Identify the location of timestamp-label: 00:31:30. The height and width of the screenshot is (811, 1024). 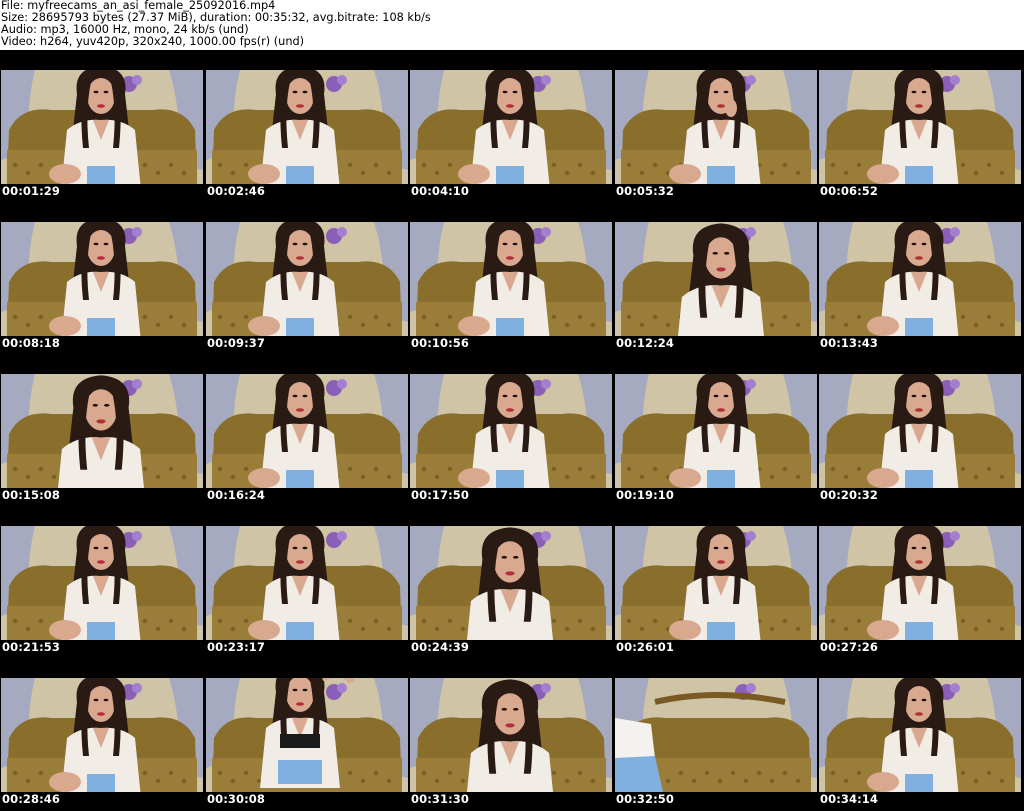
(440, 799).